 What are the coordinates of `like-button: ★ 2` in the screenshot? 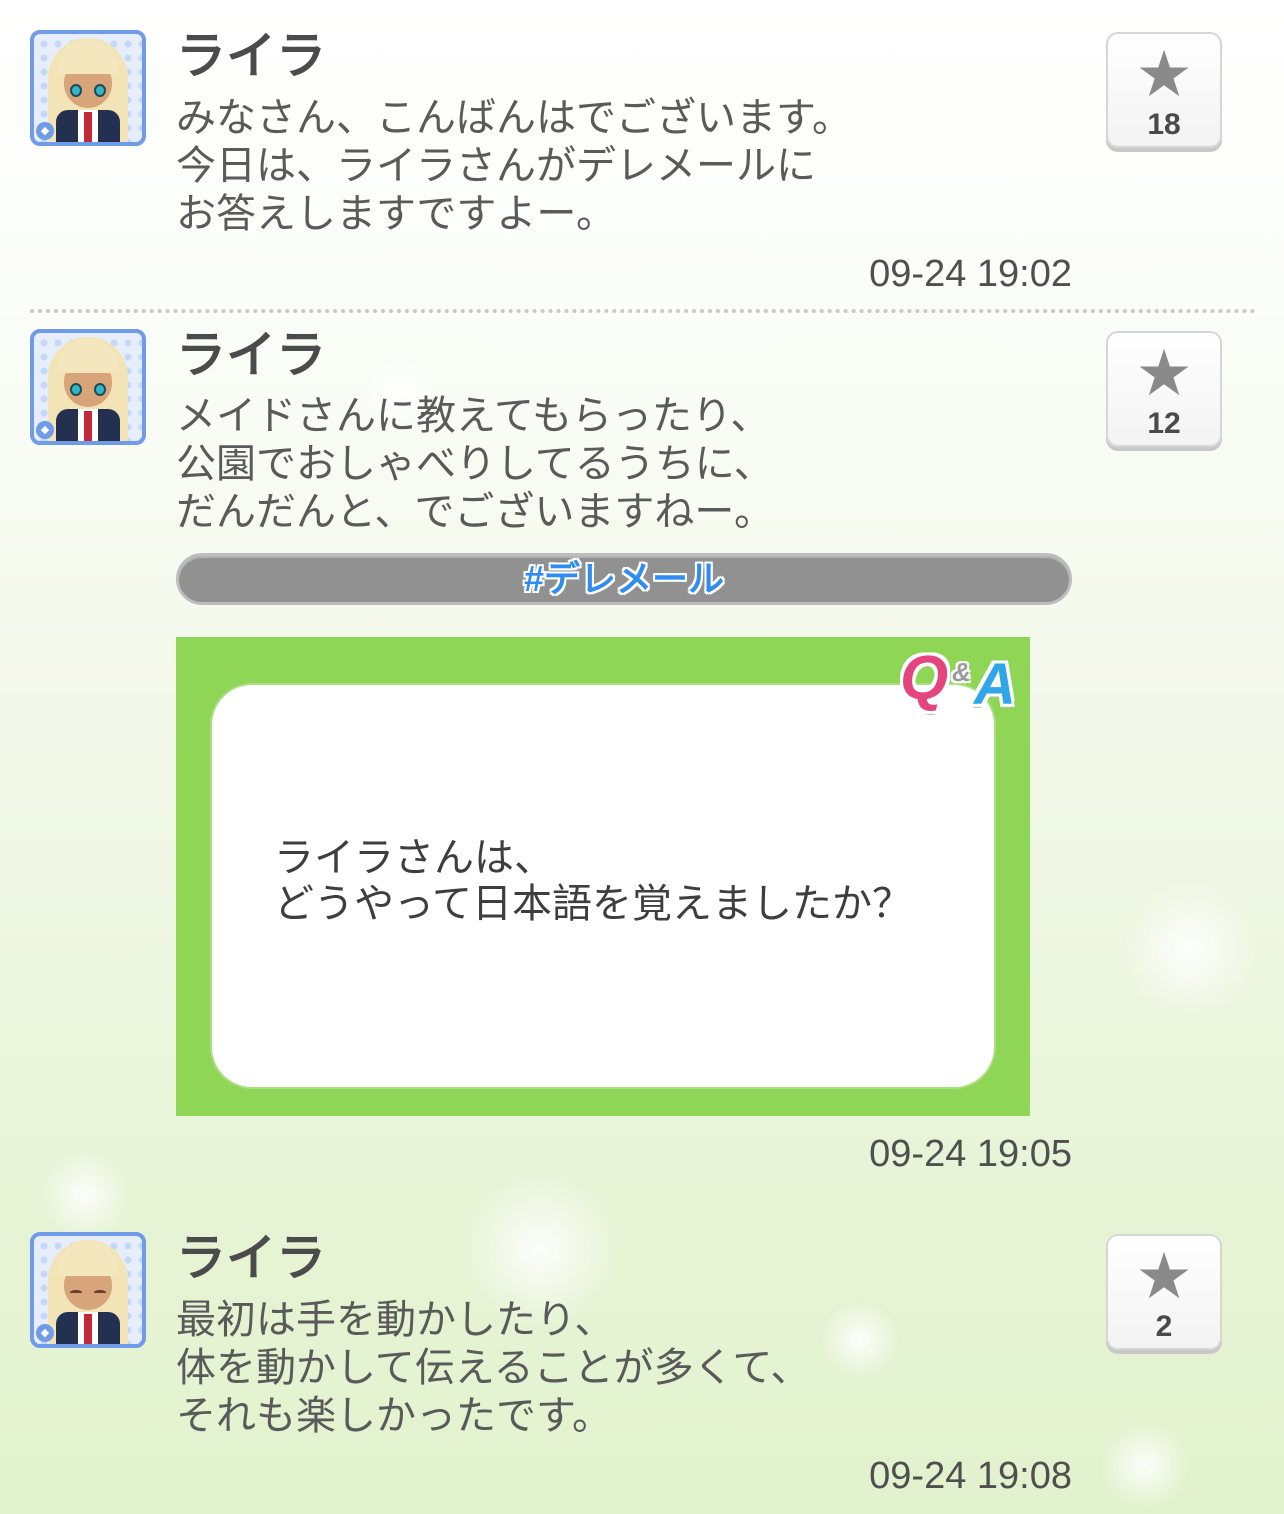 It's located at (1164, 1292).